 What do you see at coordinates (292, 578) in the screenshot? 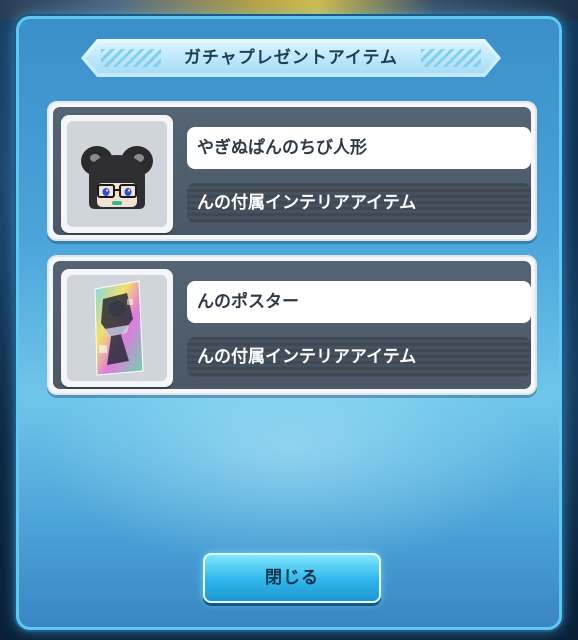
I see `close-button: 閉じる` at bounding box center [292, 578].